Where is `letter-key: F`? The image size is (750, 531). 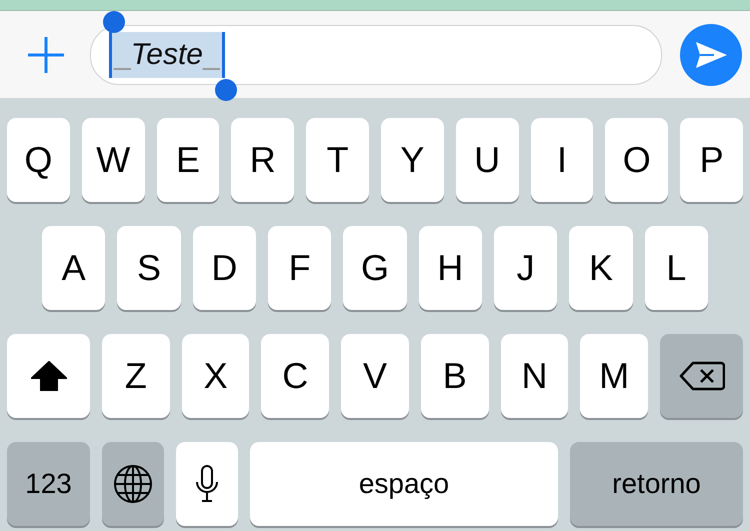
letter-key: F is located at coordinates (300, 268).